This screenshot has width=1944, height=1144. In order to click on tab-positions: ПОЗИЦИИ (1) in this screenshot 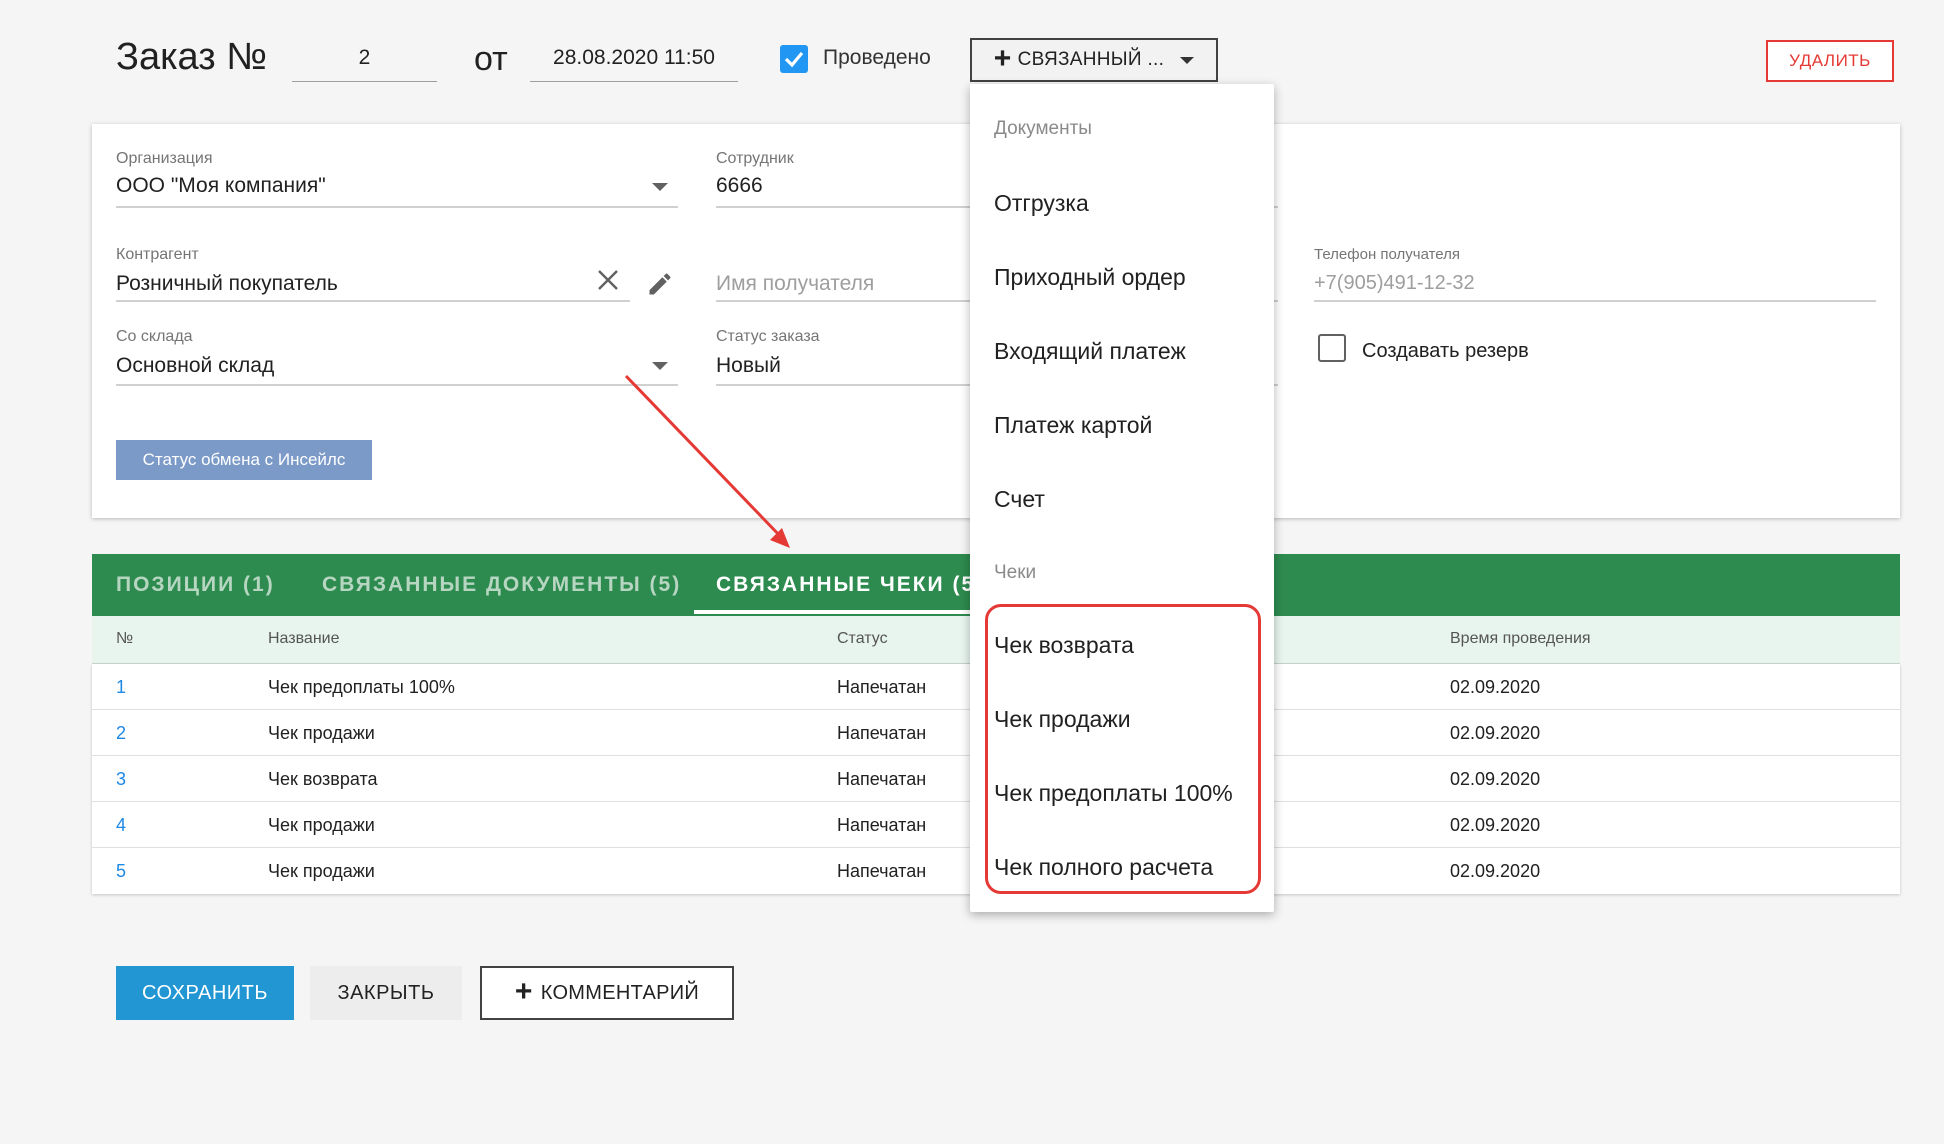, I will do `click(195, 585)`.